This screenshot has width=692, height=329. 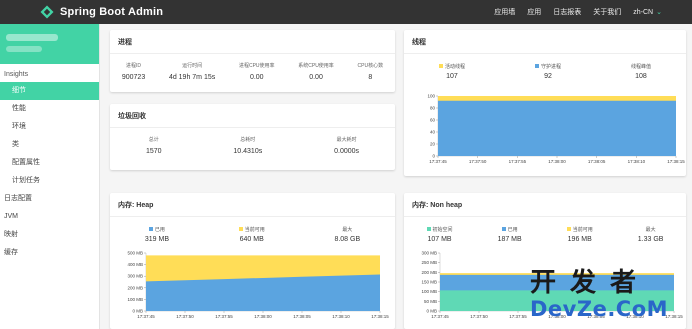 I want to click on sidebar-item-loggers: 日志配置, so click(x=49, y=199).